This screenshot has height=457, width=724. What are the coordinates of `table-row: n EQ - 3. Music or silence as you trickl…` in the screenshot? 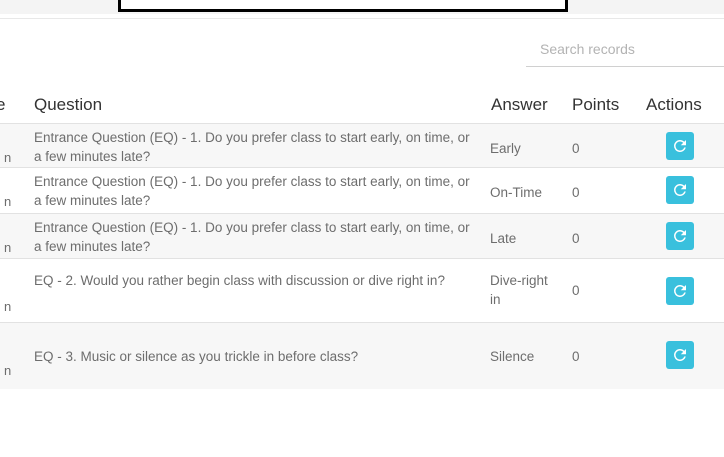 It's located at (362, 355).